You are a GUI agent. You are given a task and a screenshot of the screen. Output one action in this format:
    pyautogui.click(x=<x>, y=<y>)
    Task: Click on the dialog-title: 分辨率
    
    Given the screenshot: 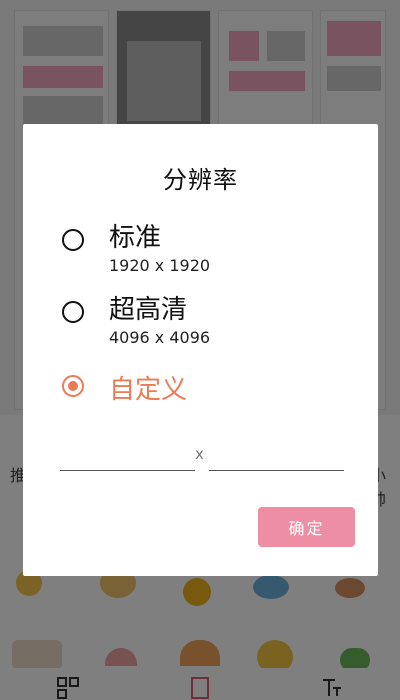 What is the action you would take?
    pyautogui.click(x=200, y=180)
    